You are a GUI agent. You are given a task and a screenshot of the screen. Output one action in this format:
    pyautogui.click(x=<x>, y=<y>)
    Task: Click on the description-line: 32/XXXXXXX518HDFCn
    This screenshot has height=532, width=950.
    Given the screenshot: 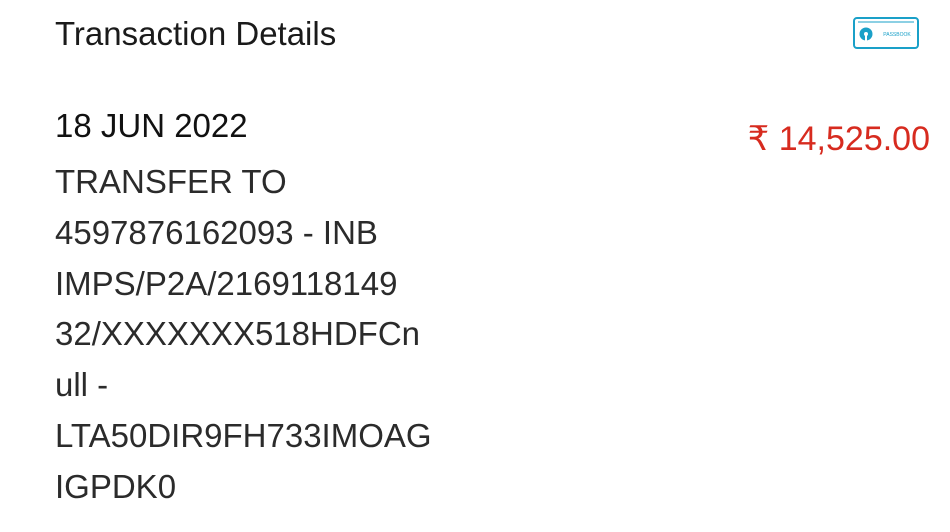 What is the action you would take?
    pyautogui.click(x=238, y=334)
    